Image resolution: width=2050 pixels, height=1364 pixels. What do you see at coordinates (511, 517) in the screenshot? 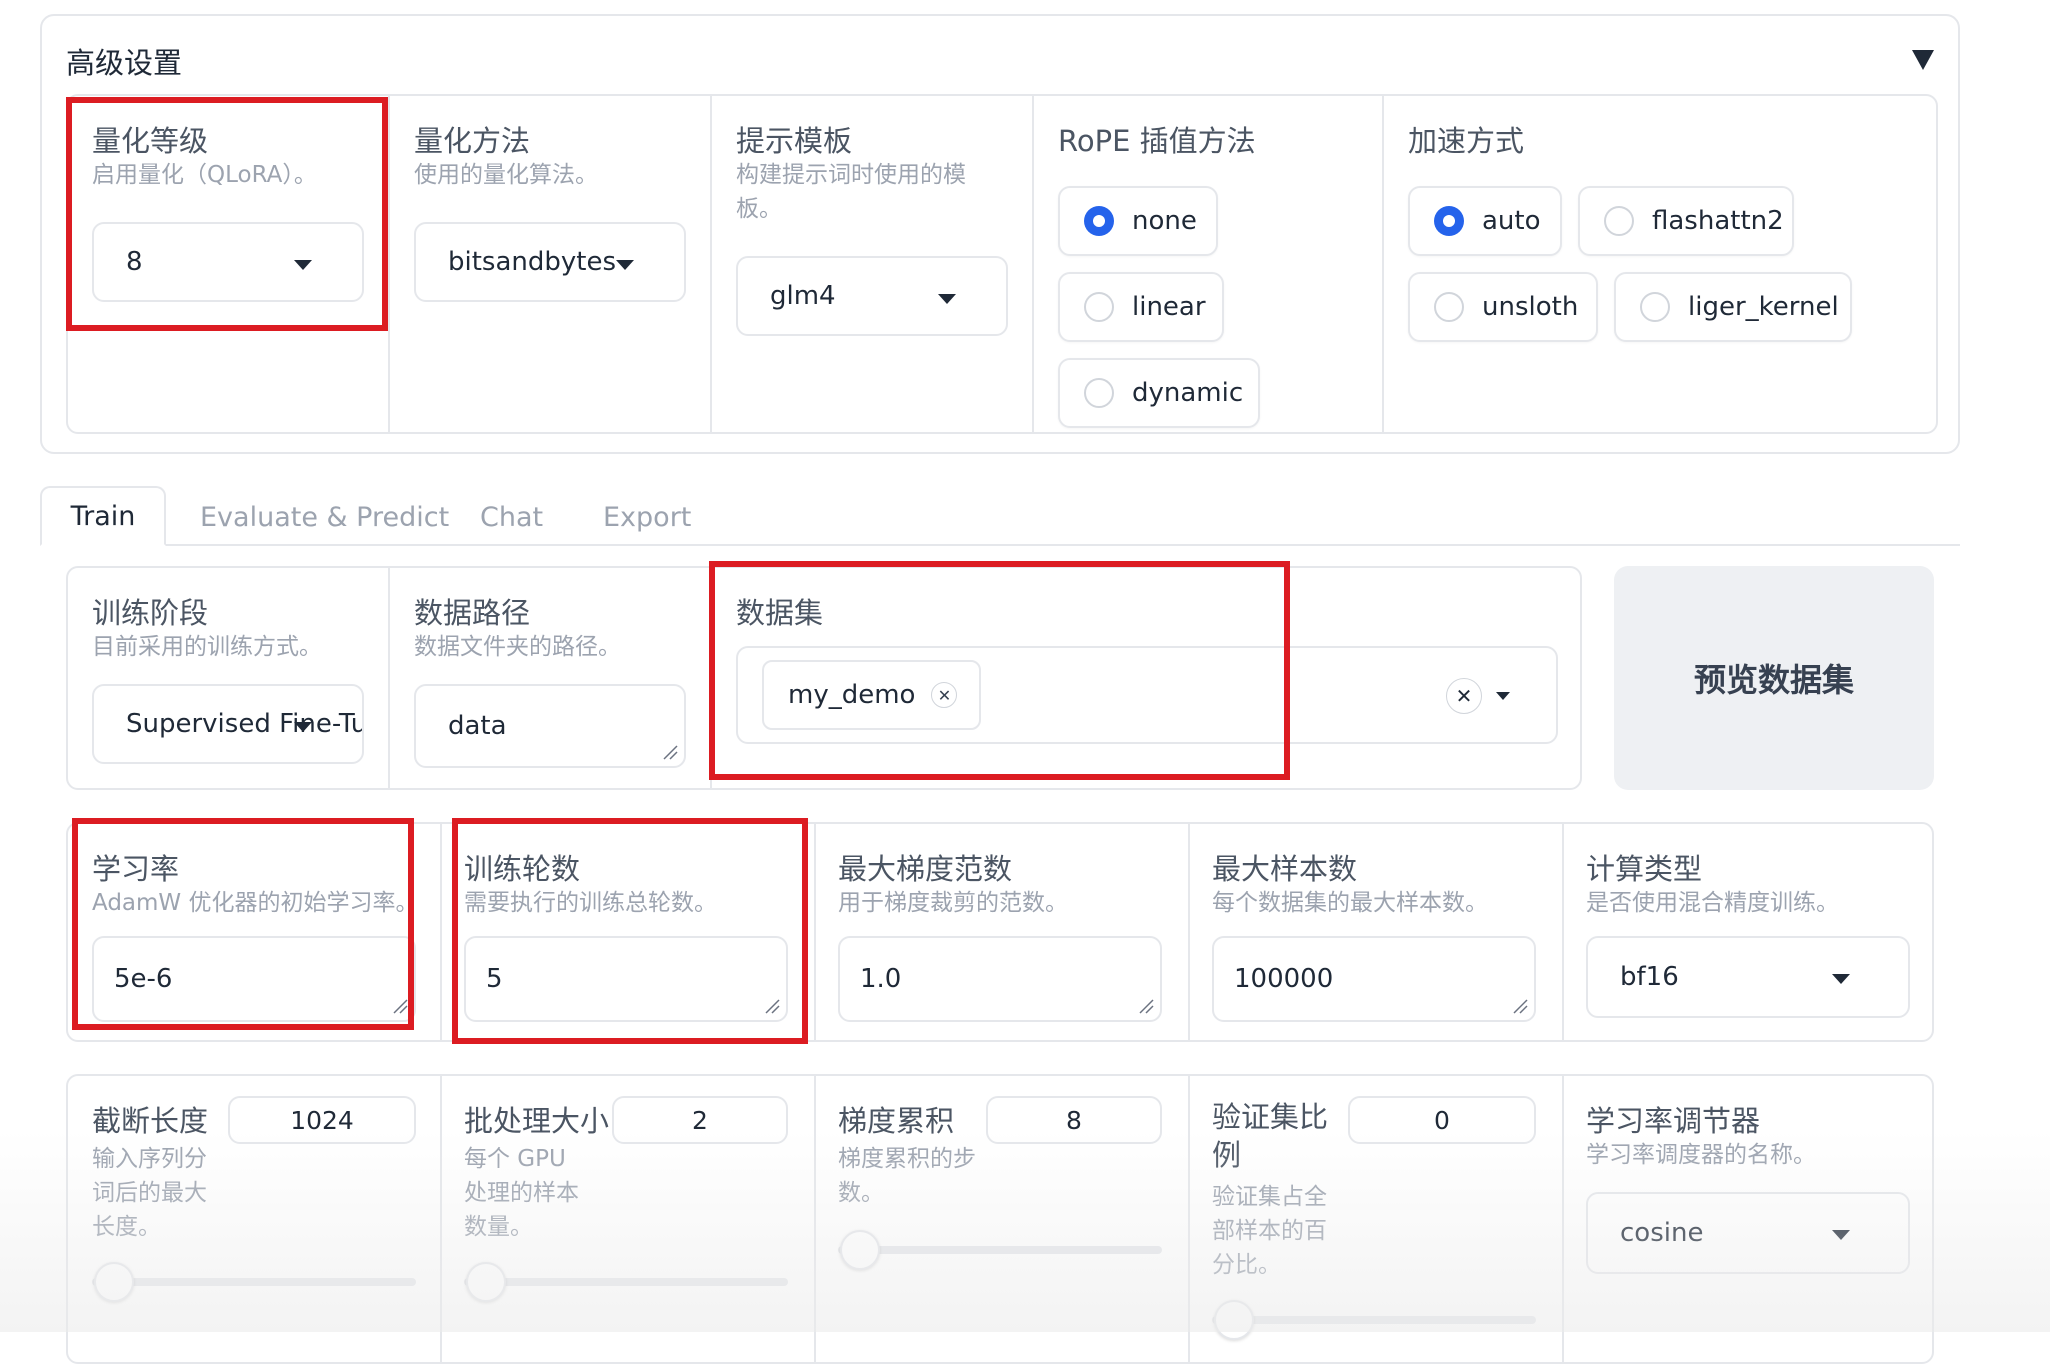
I see `tab-chat: Chat` at bounding box center [511, 517].